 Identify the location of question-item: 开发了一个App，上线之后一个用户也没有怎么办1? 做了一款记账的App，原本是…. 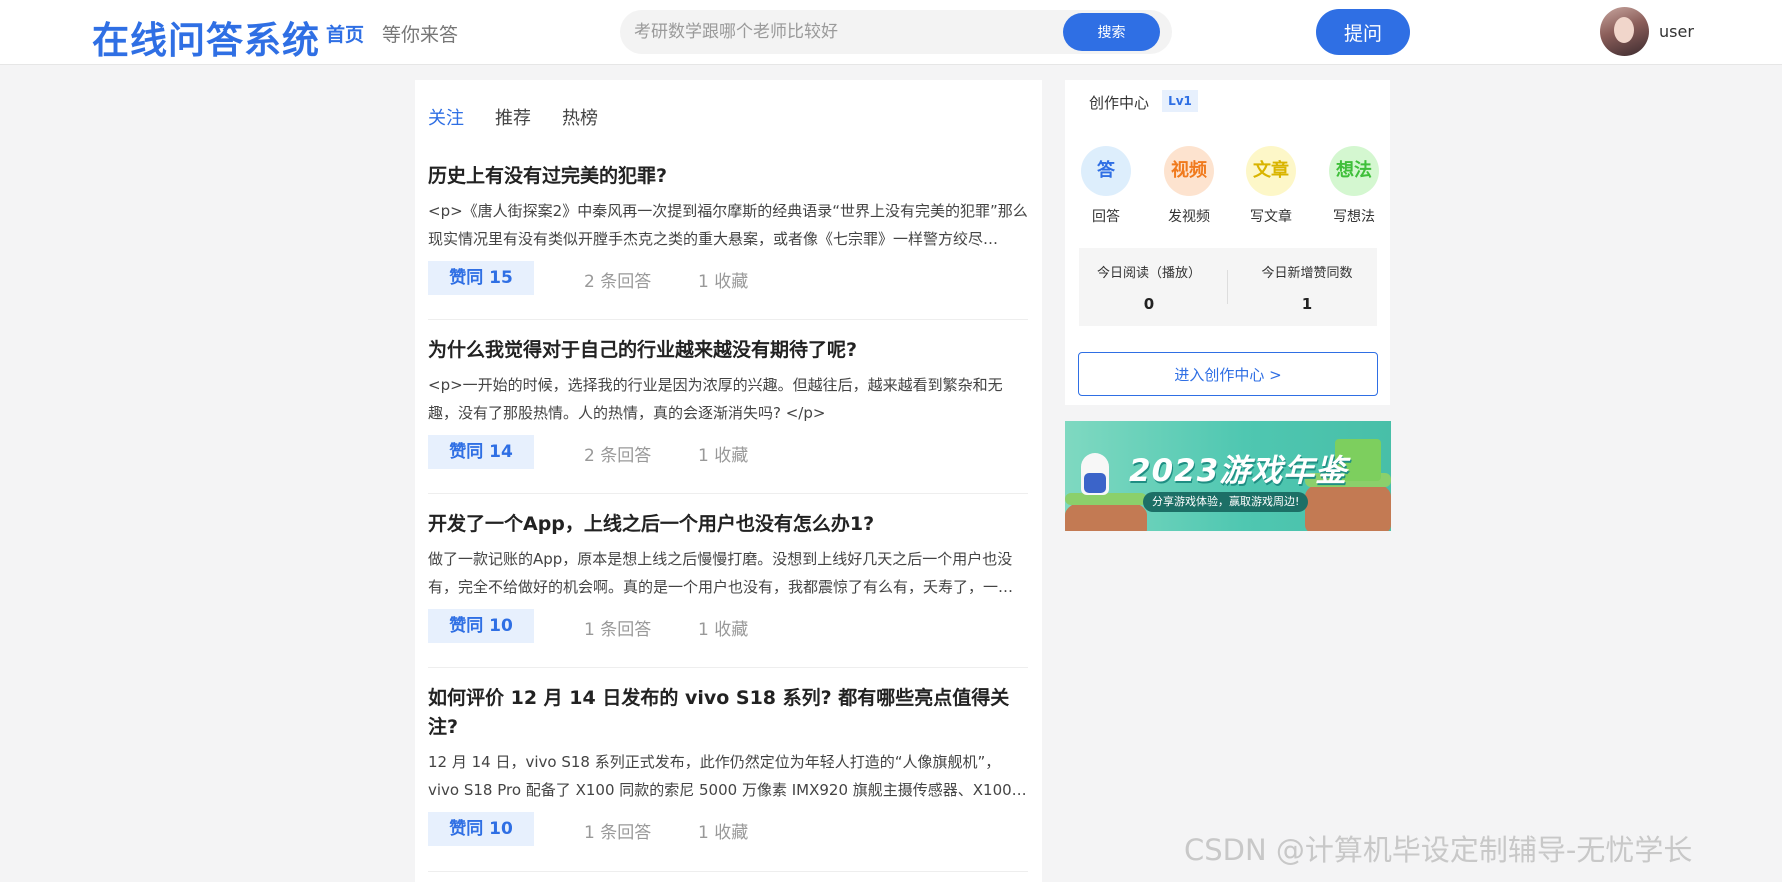
(728, 589).